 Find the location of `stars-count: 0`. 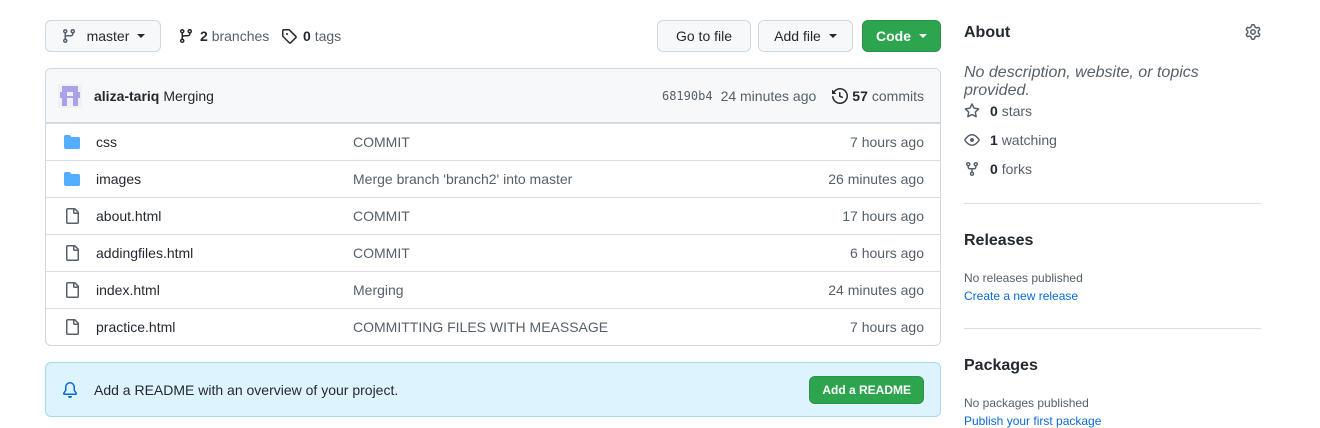

stars-count: 0 is located at coordinates (994, 111).